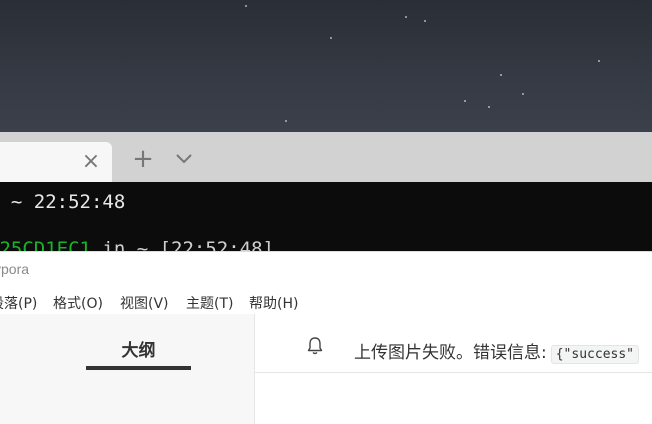 The height and width of the screenshot is (424, 652). Describe the element at coordinates (138, 348) in the screenshot. I see `tab-outline: 大纲` at that location.